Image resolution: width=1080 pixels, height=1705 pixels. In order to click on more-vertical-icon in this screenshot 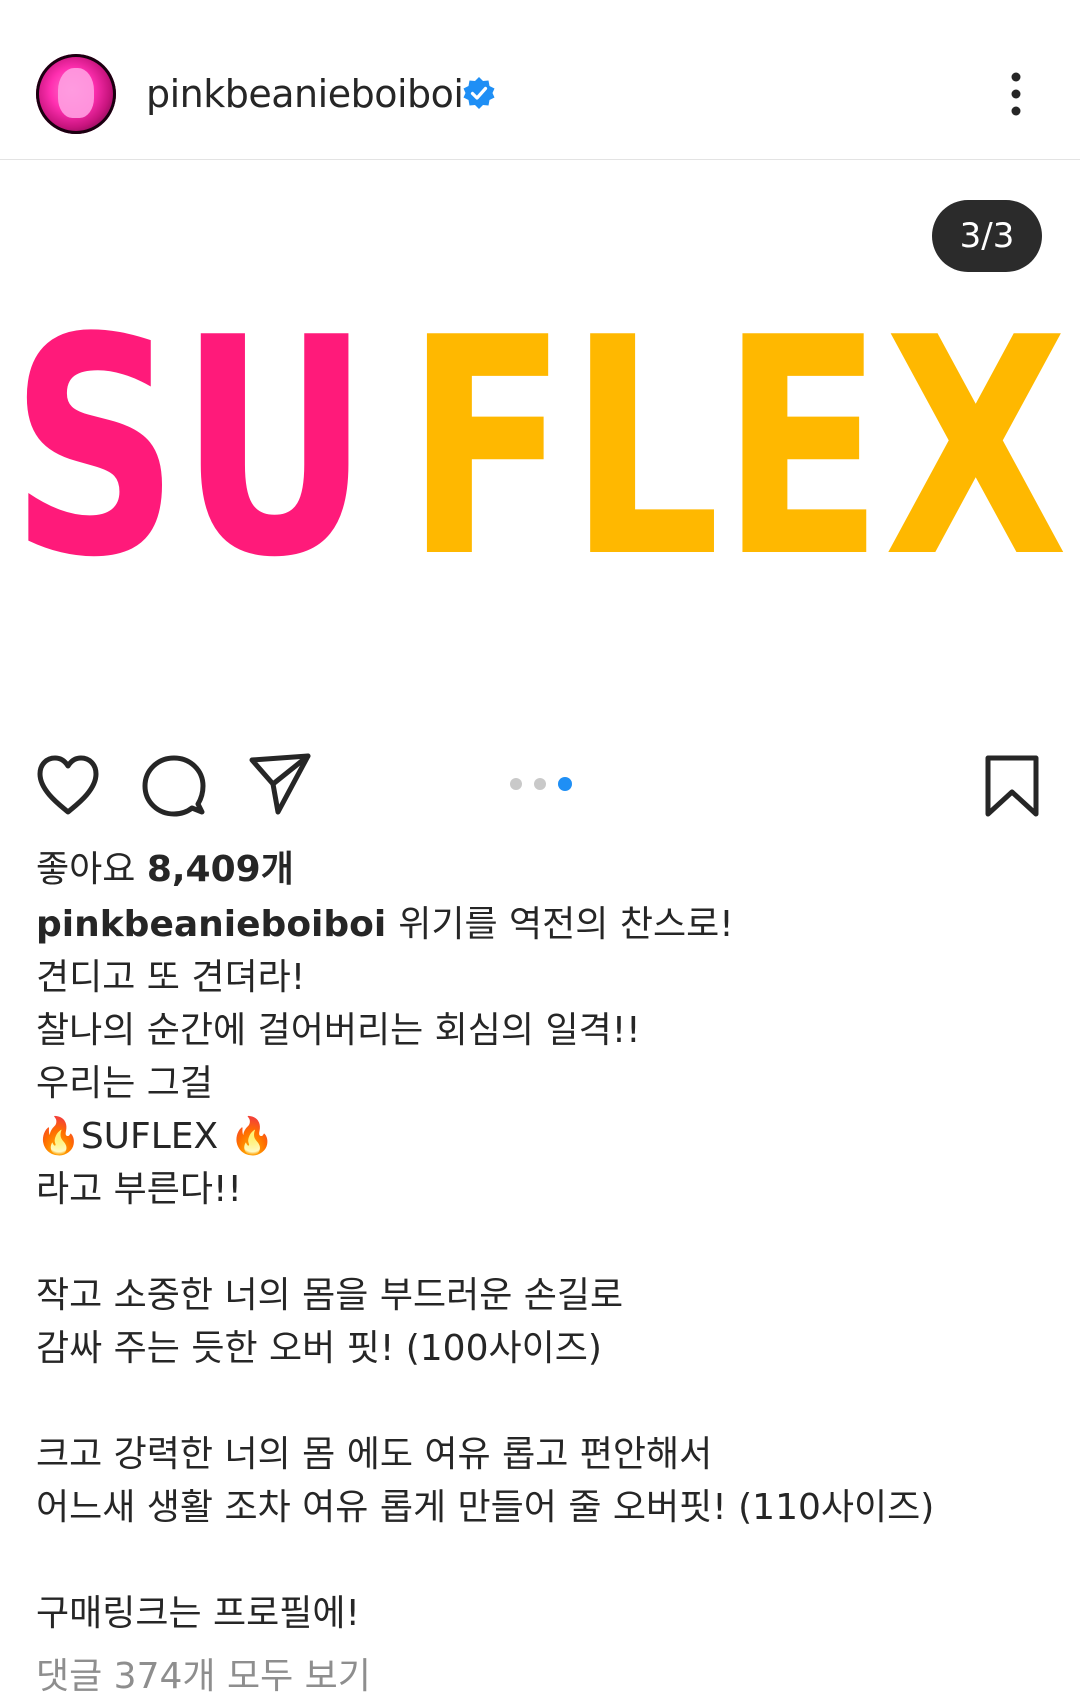, I will do `click(1016, 94)`.